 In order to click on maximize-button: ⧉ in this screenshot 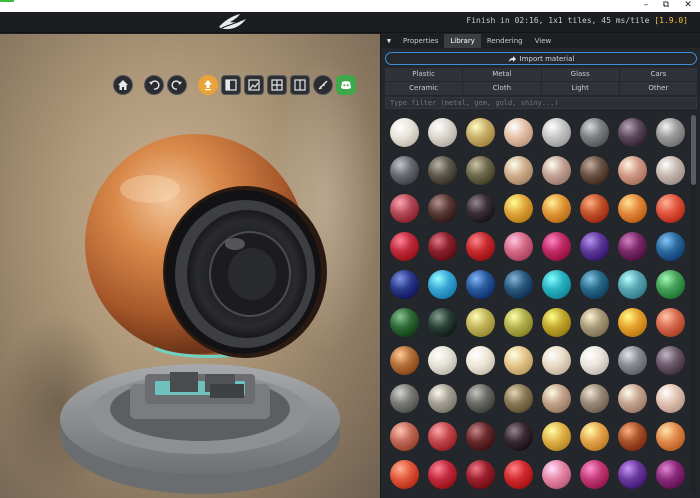, I will do `click(666, 6)`.